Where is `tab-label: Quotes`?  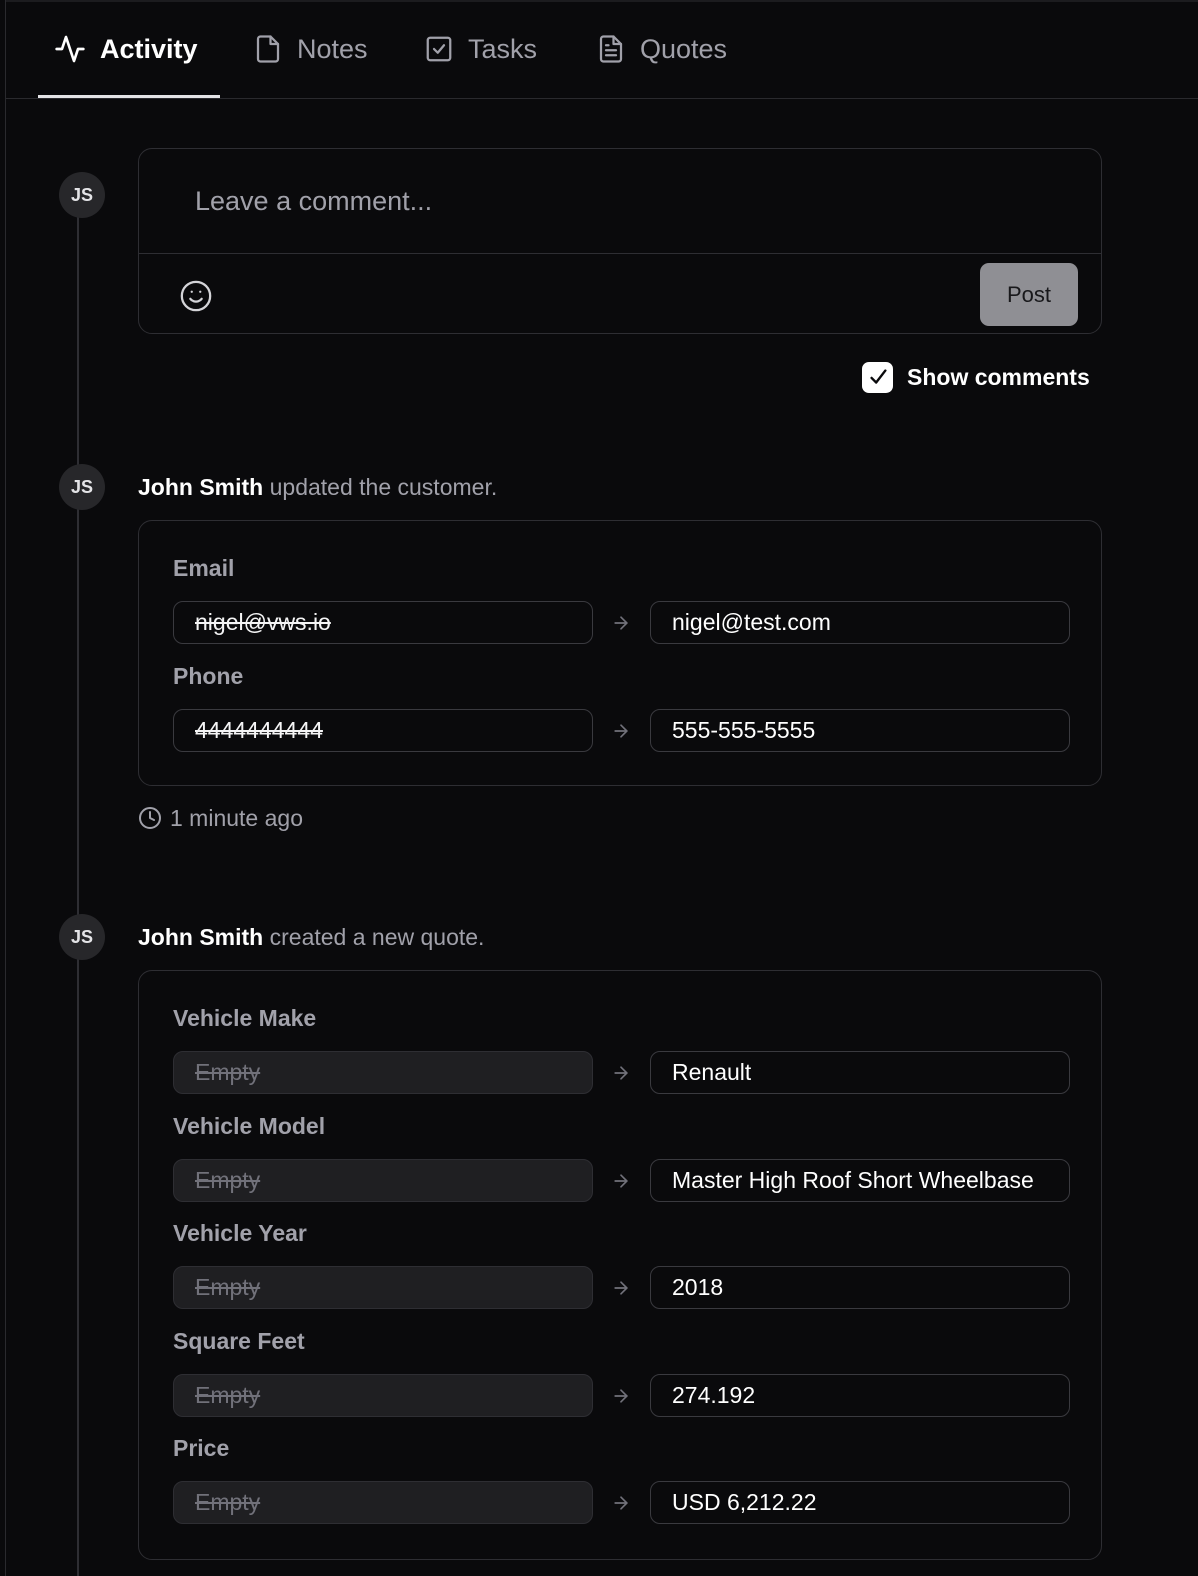 tab-label: Quotes is located at coordinates (684, 48).